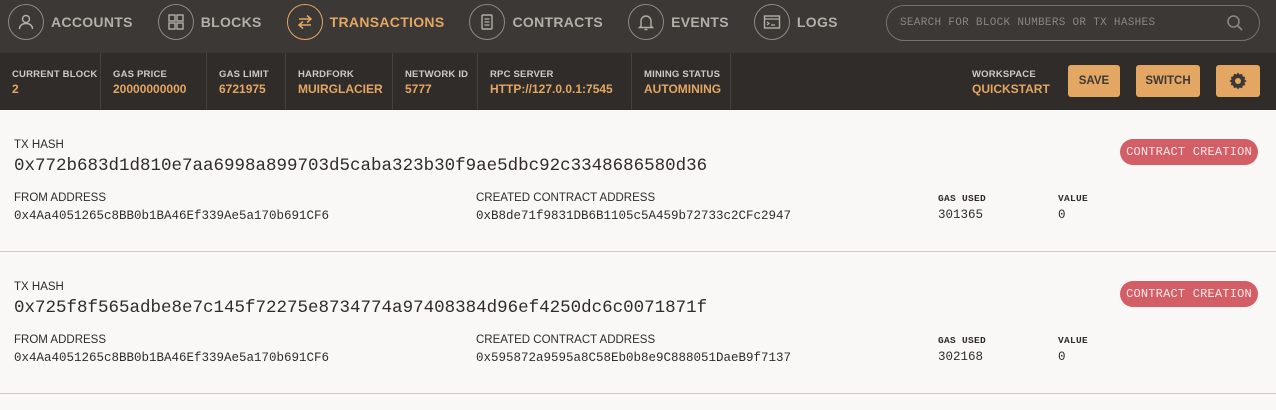 The image size is (1276, 410). I want to click on status-gas-limit: GAS LIMIT 6721975, so click(246, 81).